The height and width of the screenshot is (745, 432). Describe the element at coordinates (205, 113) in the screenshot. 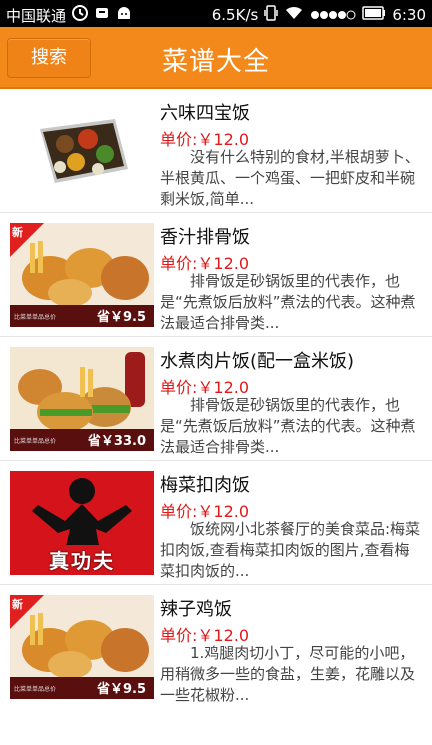

I see `dish-name: 六味四宝饭` at that location.